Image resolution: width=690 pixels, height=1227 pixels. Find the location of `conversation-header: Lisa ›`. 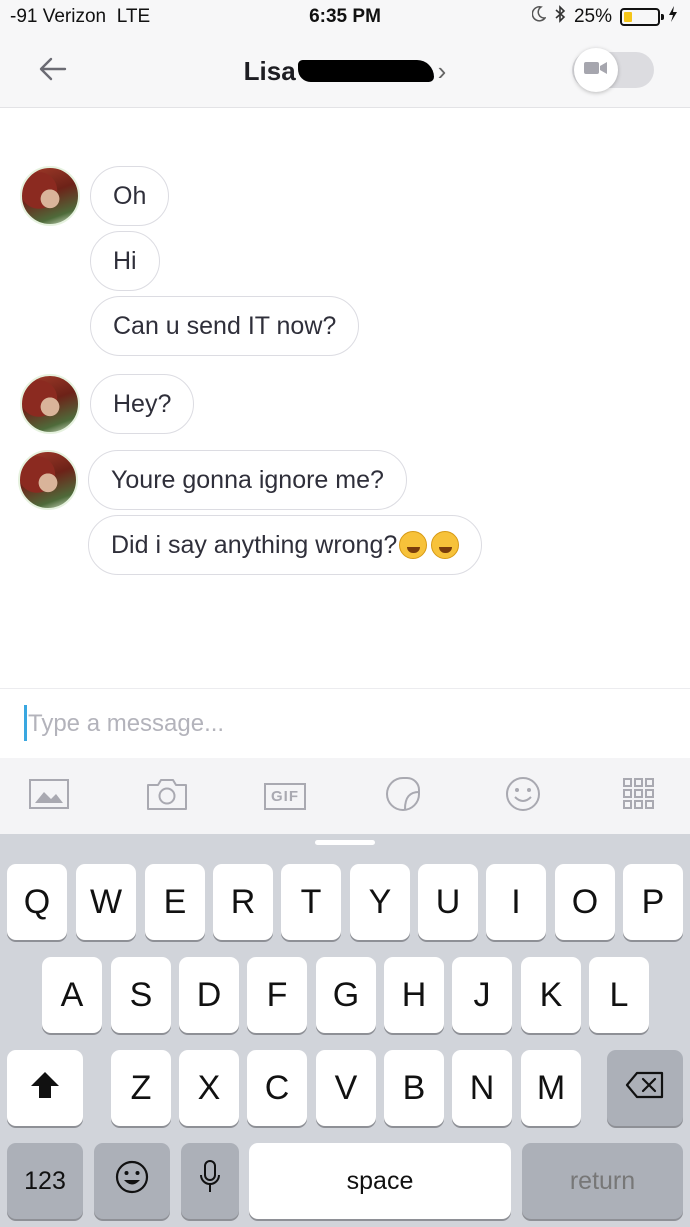

conversation-header: Lisa › is located at coordinates (345, 71).